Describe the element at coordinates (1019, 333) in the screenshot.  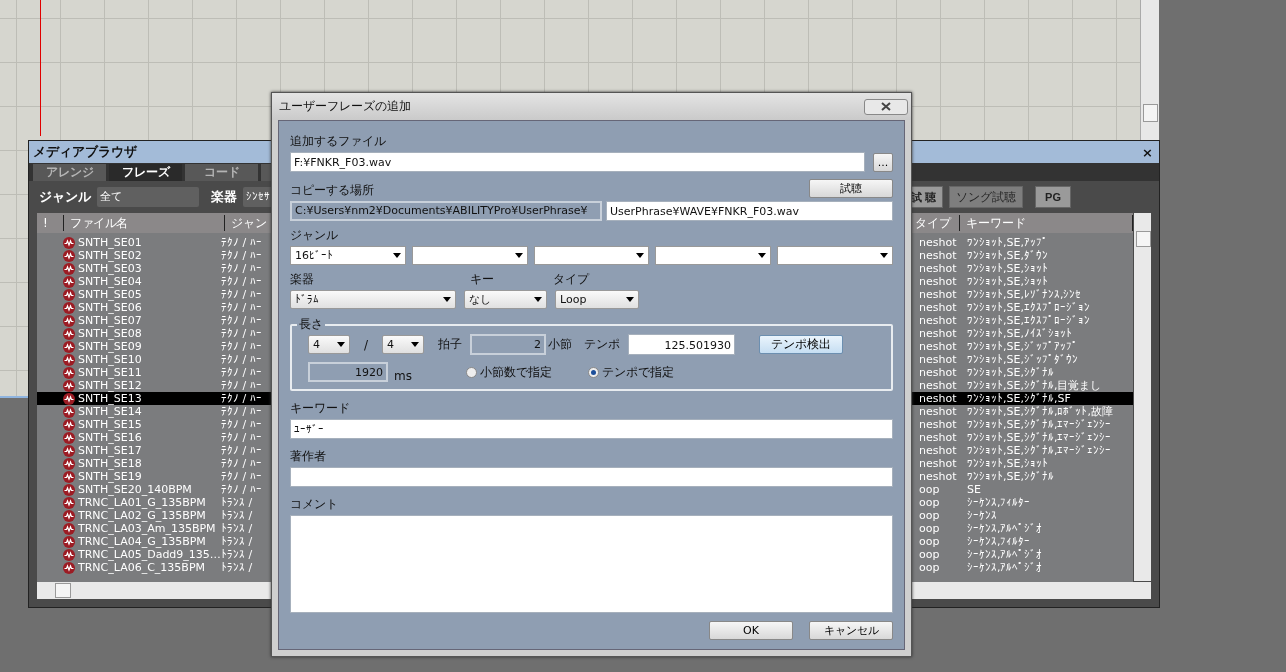
I see `keyword-text: ﾜﾝｼｮｯﾄ,SE,ﾉｲｽﾞｼｮｯﾄ` at that location.